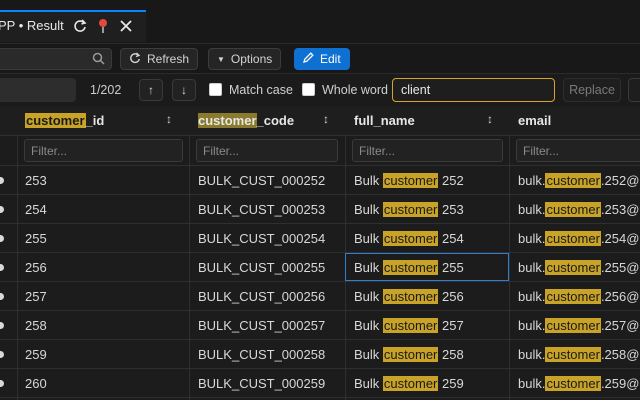 The height and width of the screenshot is (400, 640). What do you see at coordinates (261, 383) in the screenshot?
I see `cell-customer-code: BULK_CUST_000259` at bounding box center [261, 383].